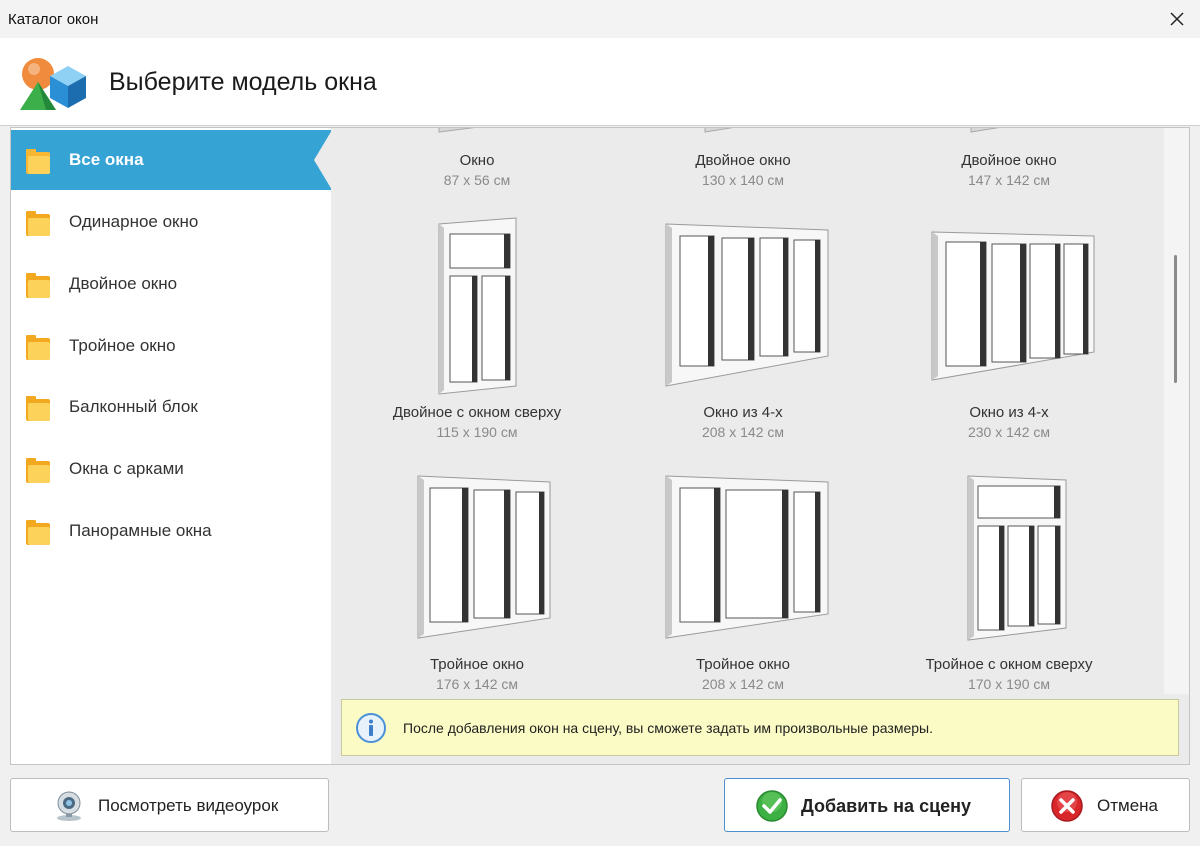 This screenshot has width=1200, height=846. I want to click on dialog-header: Выберите модель окна, so click(600, 82).